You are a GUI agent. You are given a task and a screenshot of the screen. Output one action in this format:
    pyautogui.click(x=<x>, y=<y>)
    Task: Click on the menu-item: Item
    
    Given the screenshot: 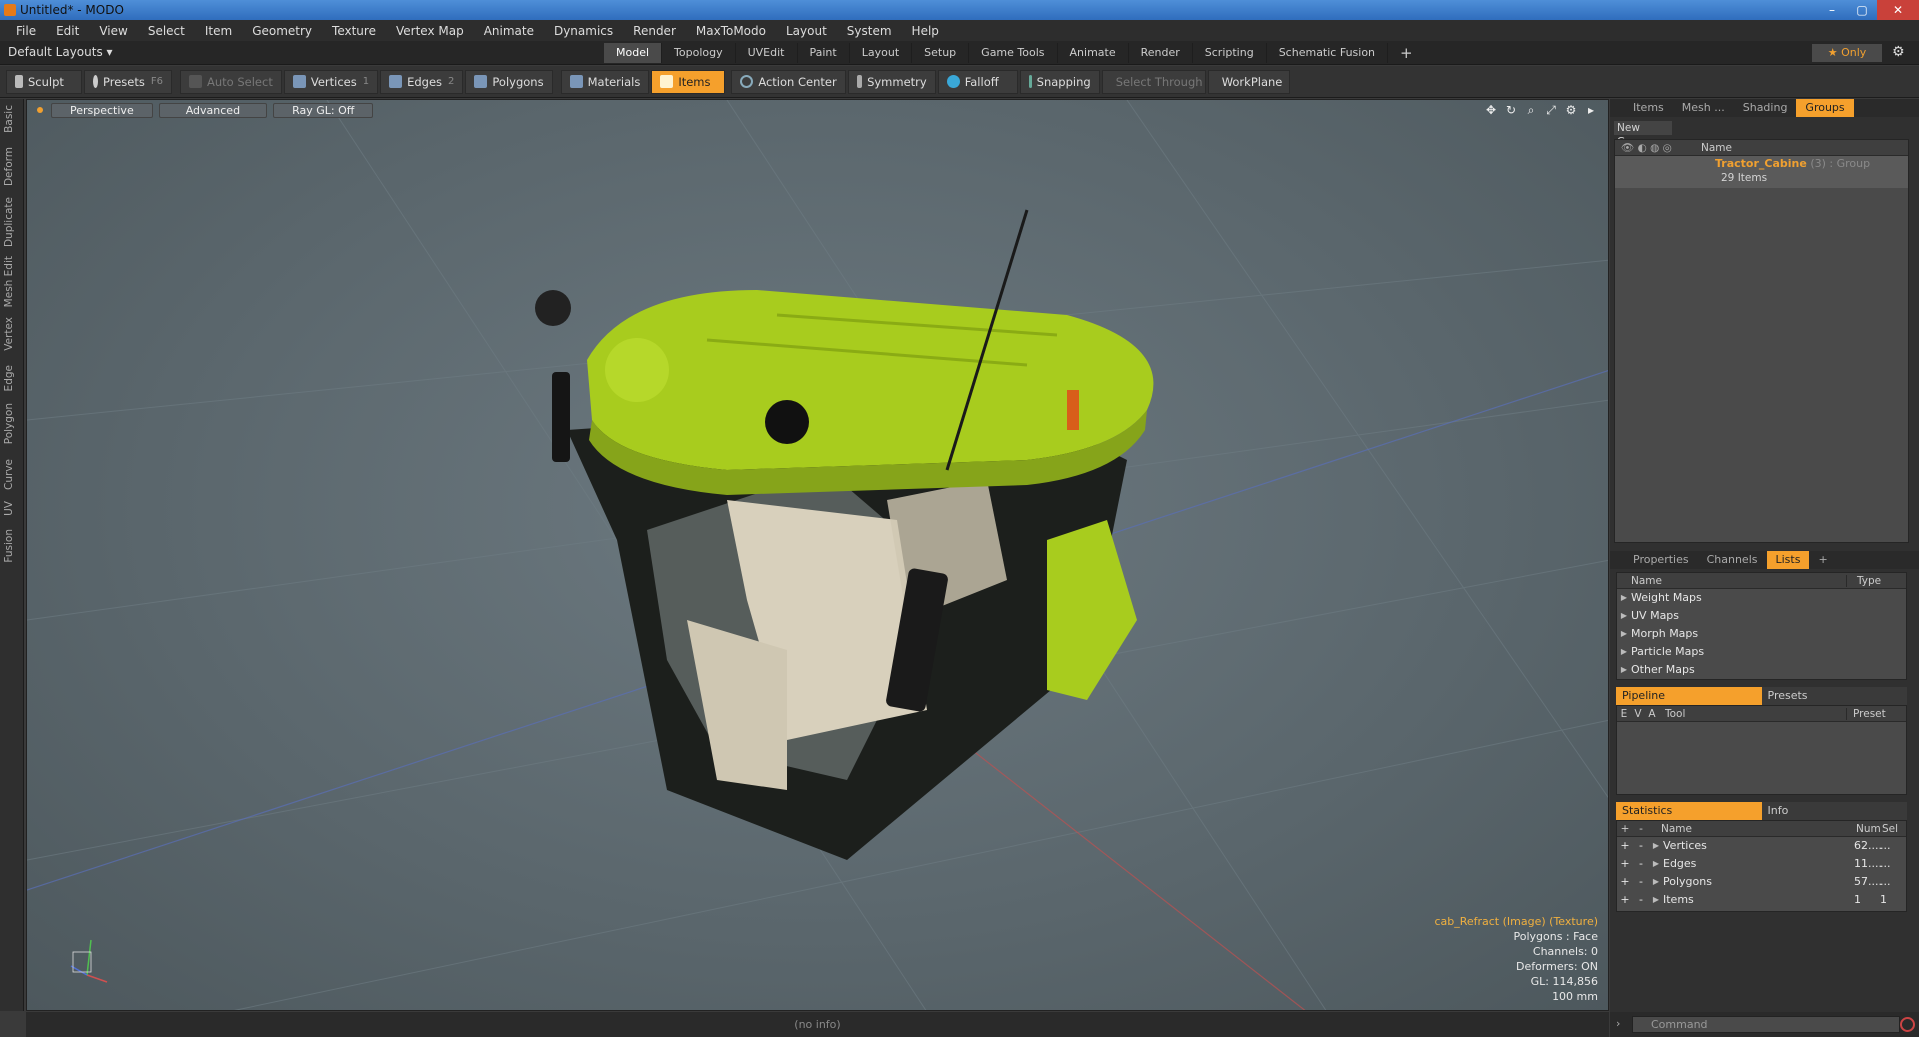 What is the action you would take?
    pyautogui.click(x=218, y=31)
    